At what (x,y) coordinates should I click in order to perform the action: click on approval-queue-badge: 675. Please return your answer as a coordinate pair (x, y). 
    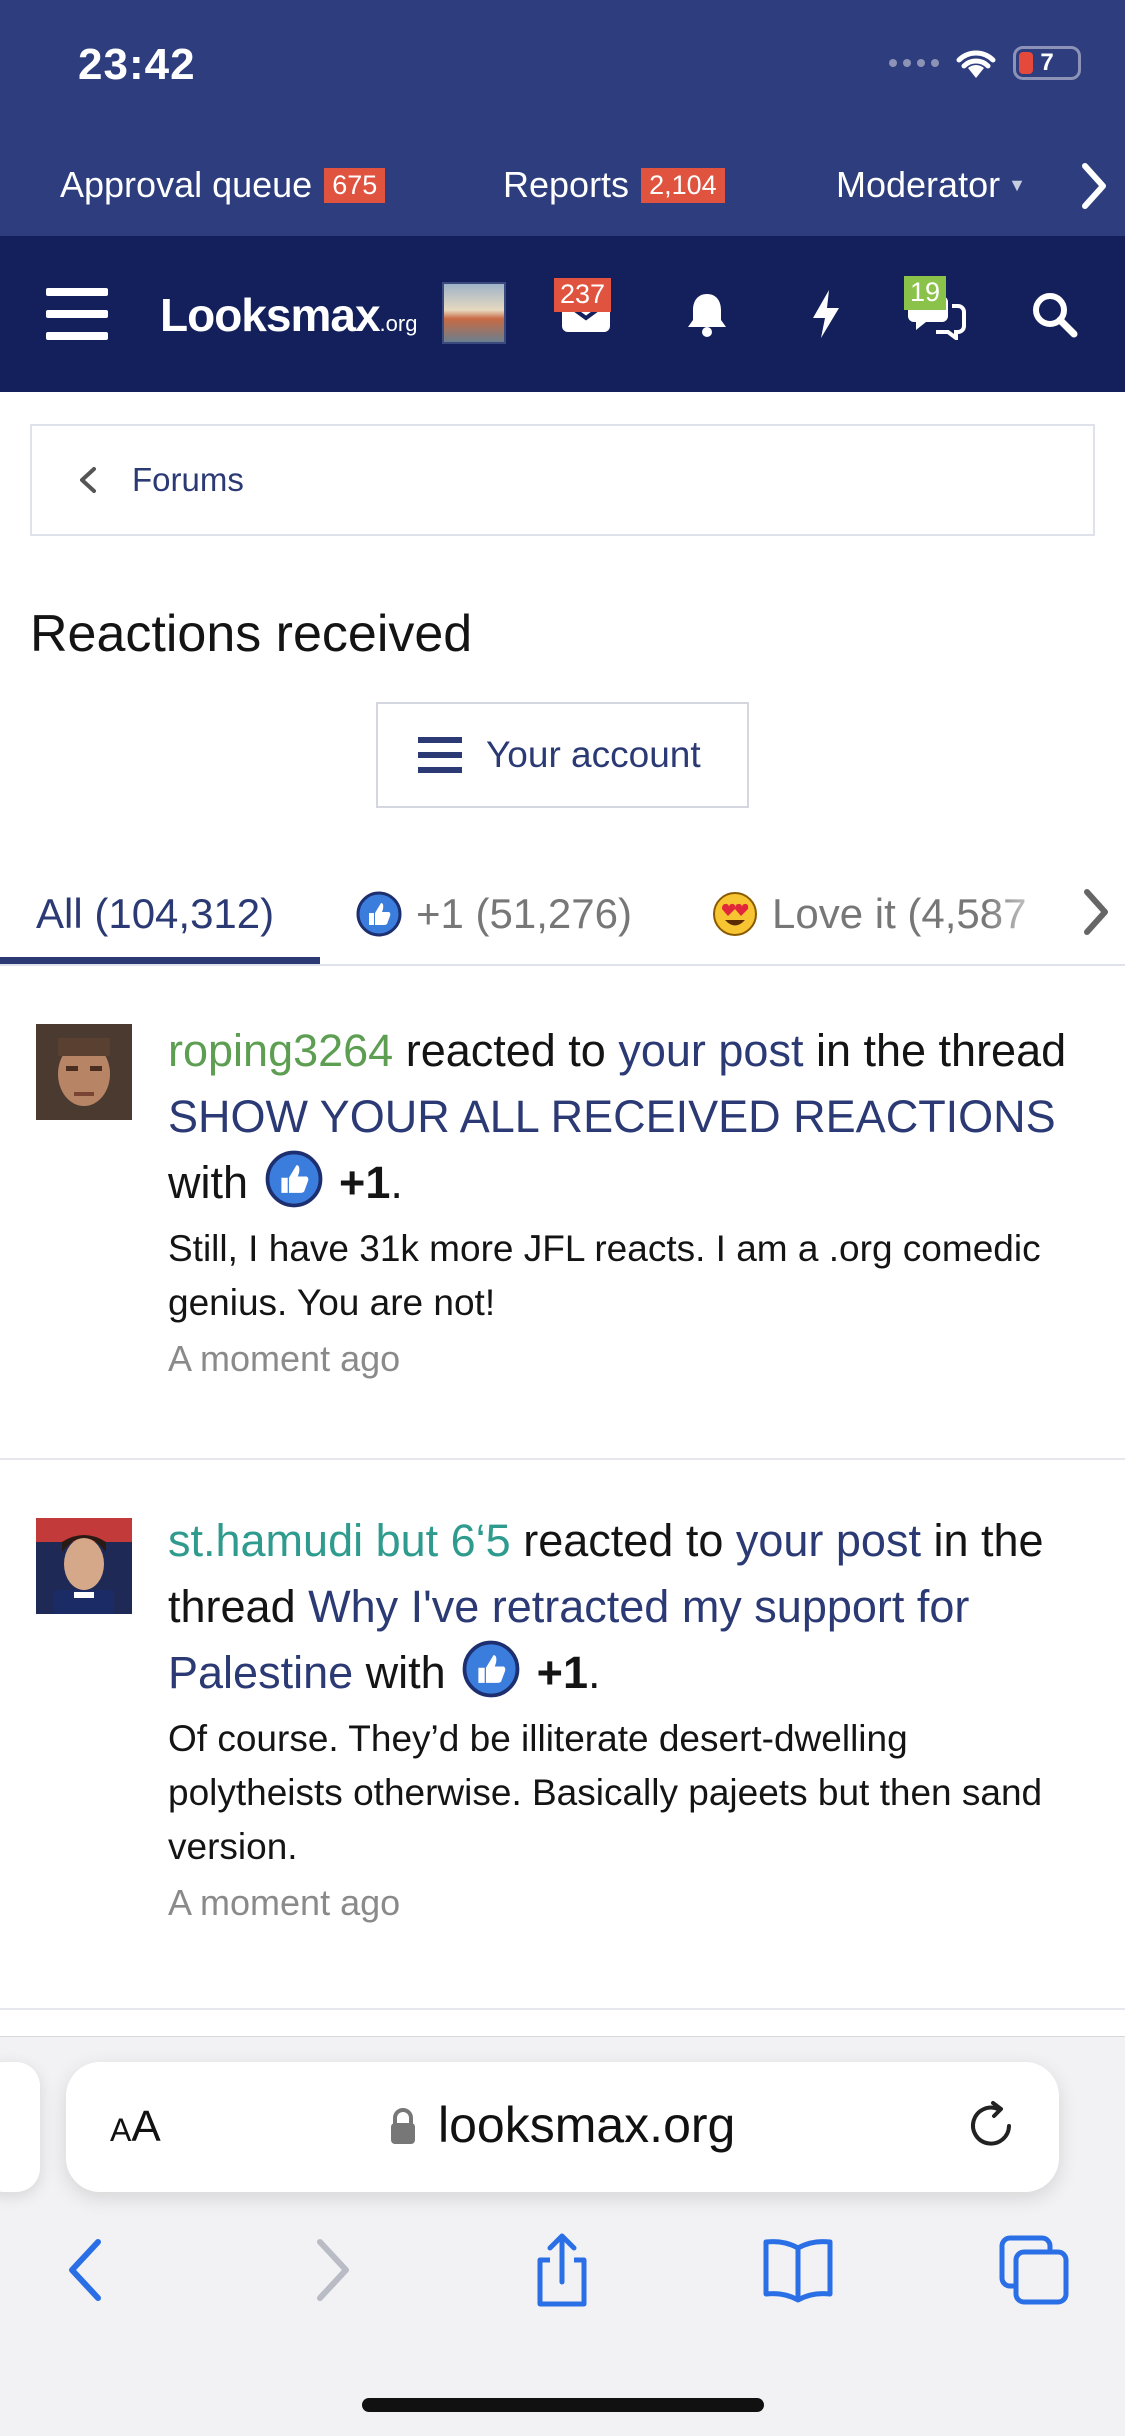
    Looking at the image, I should click on (355, 185).